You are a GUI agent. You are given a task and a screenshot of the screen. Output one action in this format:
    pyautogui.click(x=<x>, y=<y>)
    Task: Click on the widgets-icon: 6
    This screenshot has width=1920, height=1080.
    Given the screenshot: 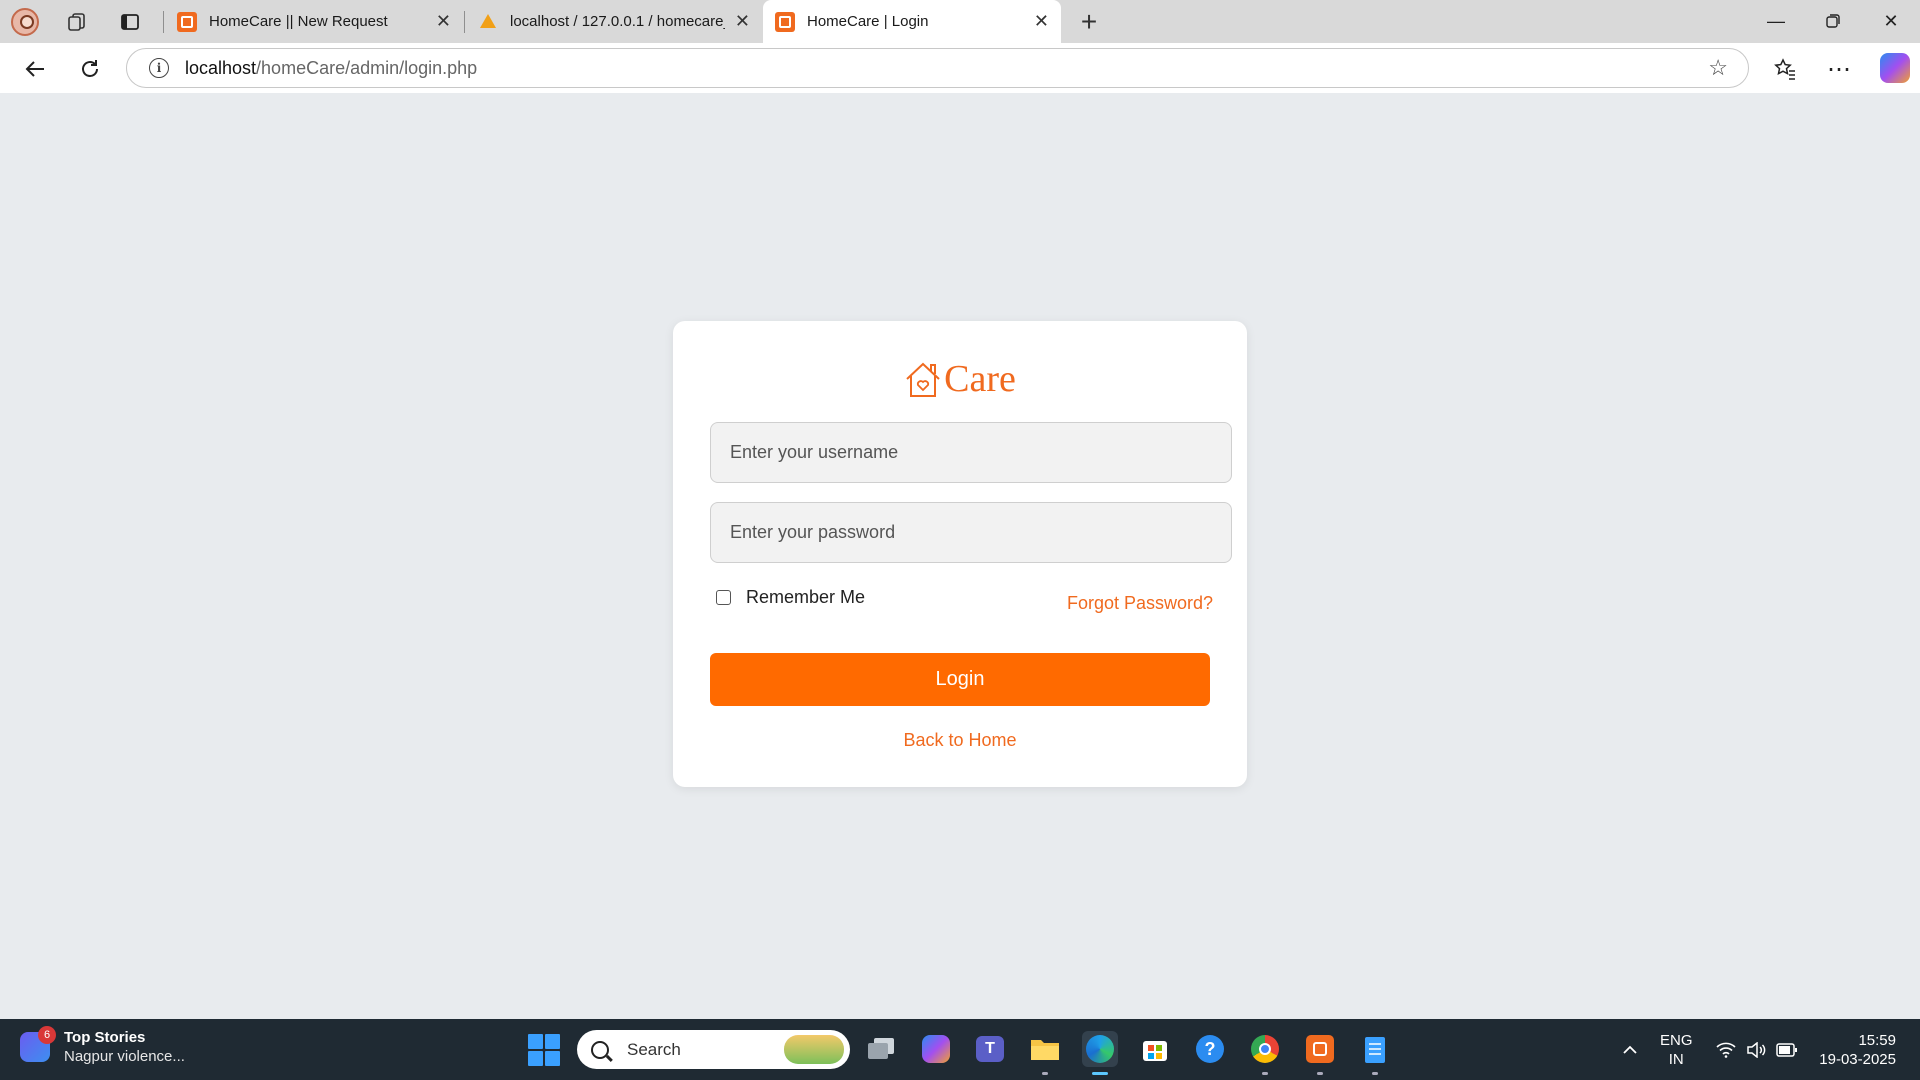 What is the action you would take?
    pyautogui.click(x=38, y=1044)
    